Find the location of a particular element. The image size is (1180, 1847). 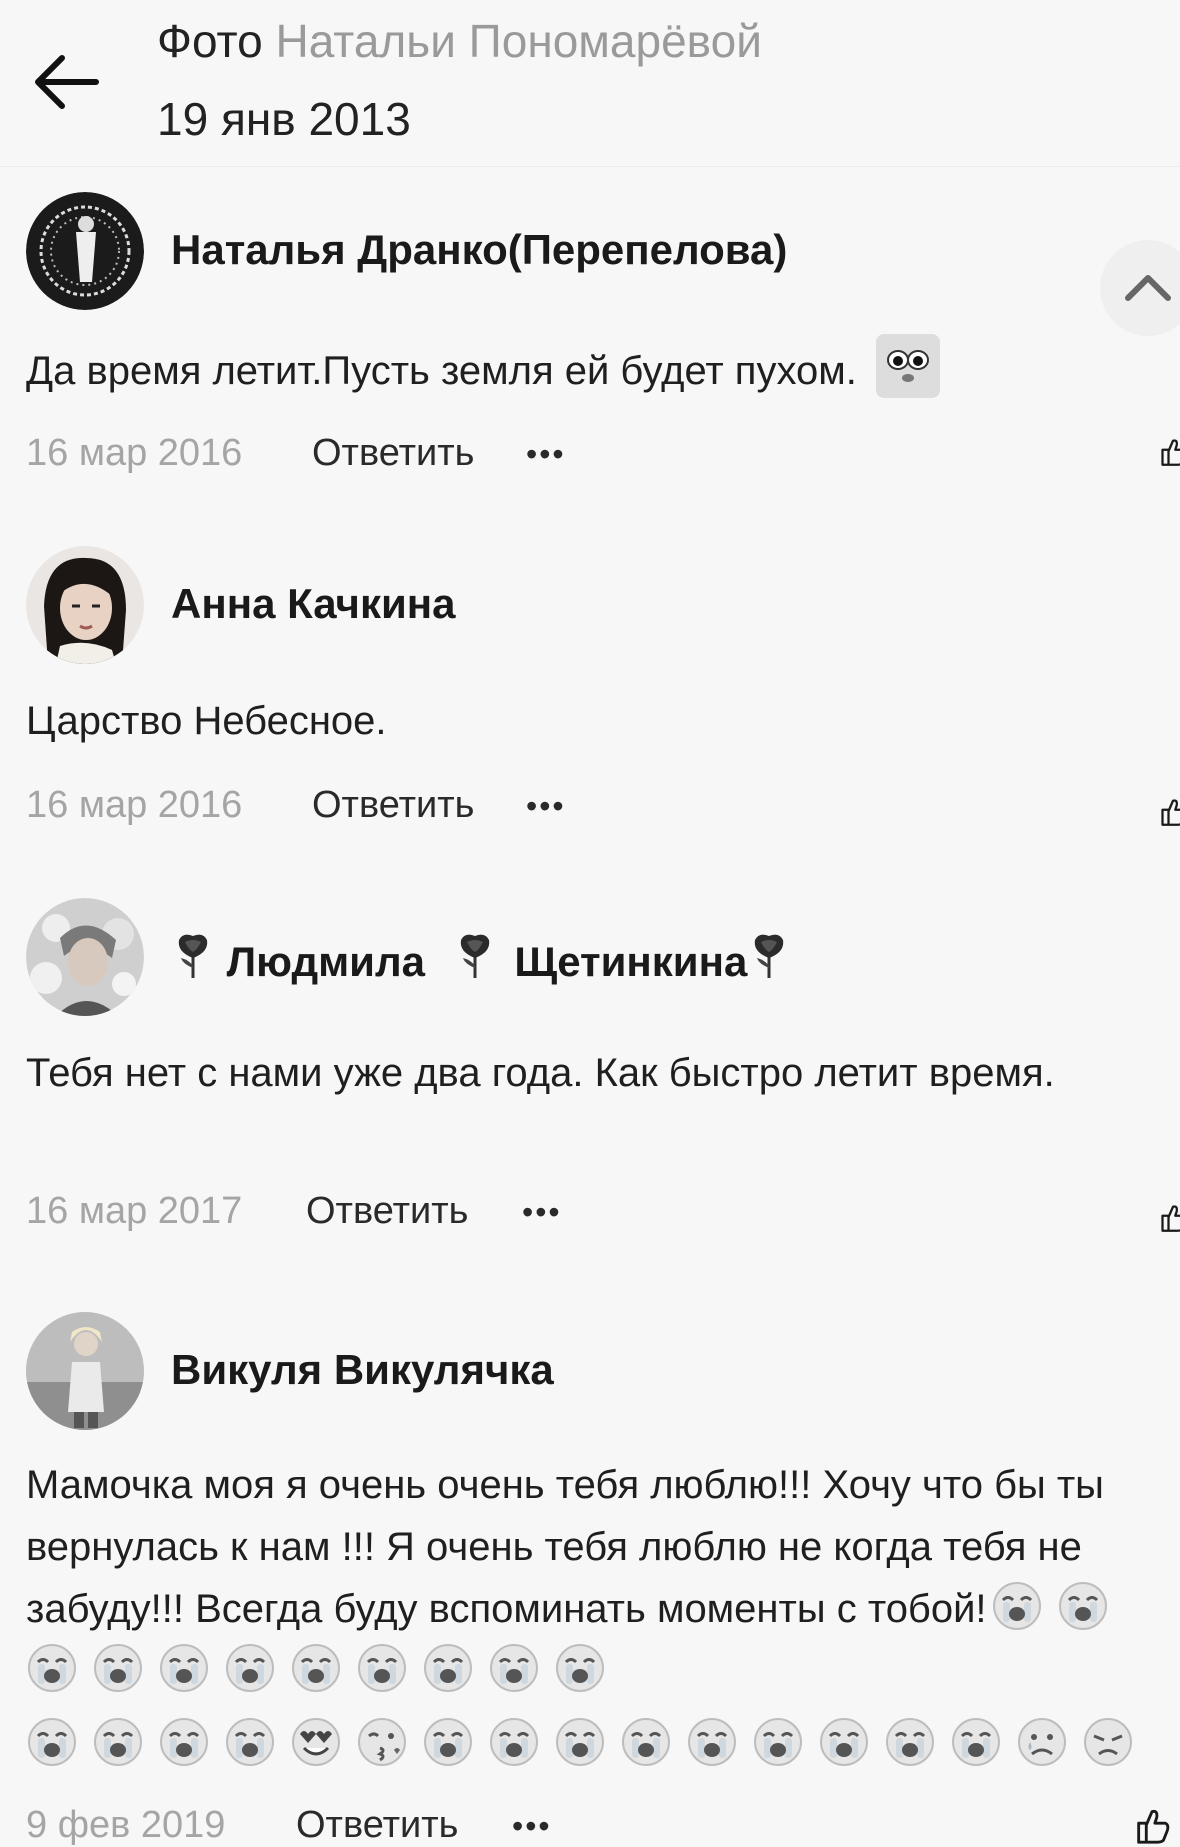

comment-meta: 16 мар 2017 Ответить ••• is located at coordinates (293, 1211).